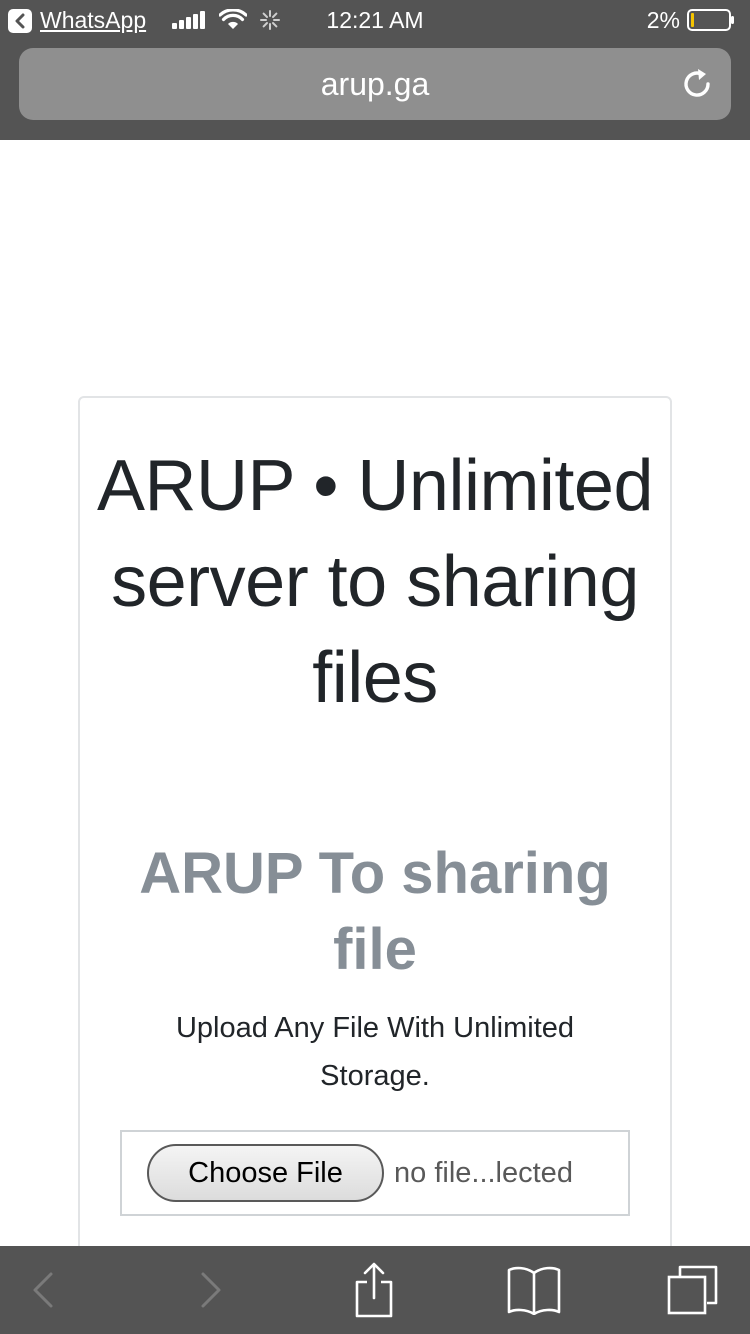 The height and width of the screenshot is (1334, 750). I want to click on bookmarks-button, so click(534, 1290).